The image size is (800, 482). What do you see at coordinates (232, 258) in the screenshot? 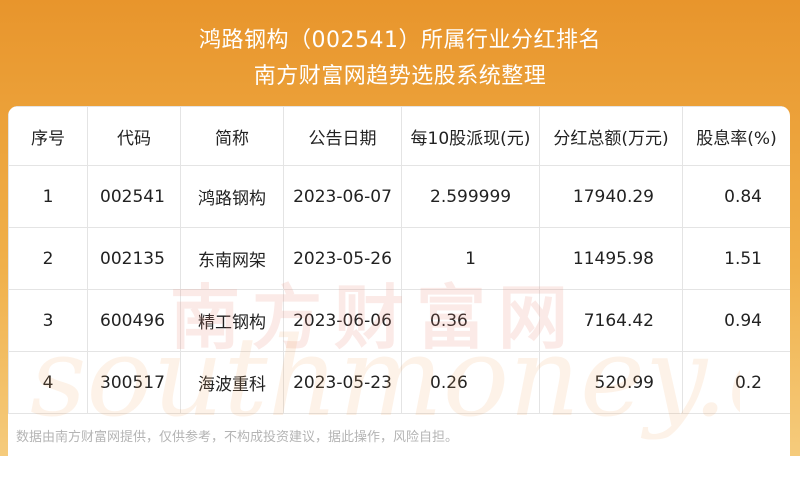
I see `cell-name: 东南网架` at bounding box center [232, 258].